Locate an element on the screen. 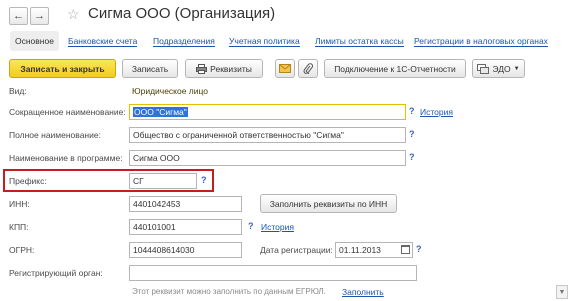 Image resolution: width=572 pixels, height=301 pixels. reg-authority-label: Регистрирующий орган: is located at coordinates (56, 273).